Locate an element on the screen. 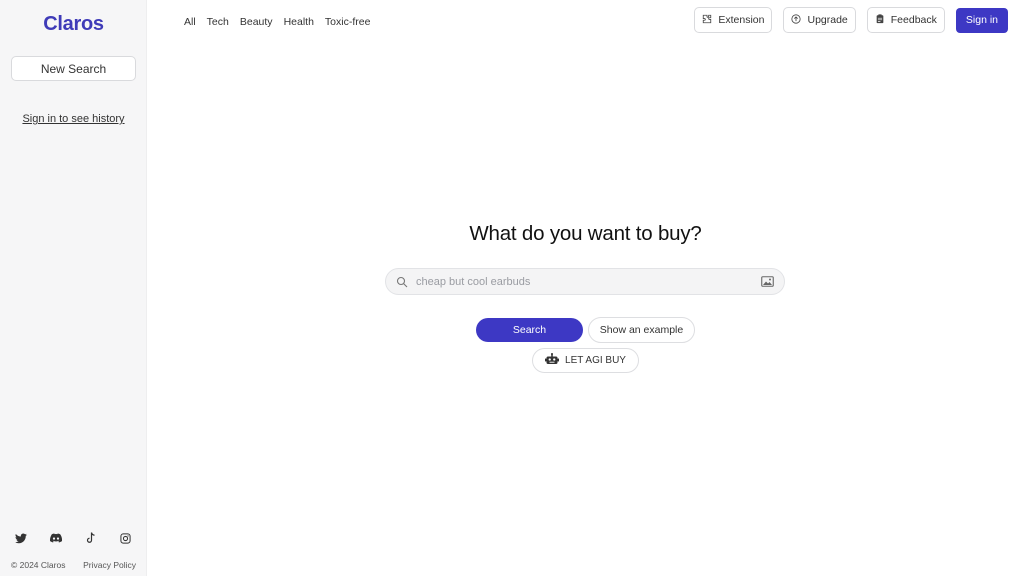 The height and width of the screenshot is (576, 1024). search-icon is located at coordinates (402, 282).